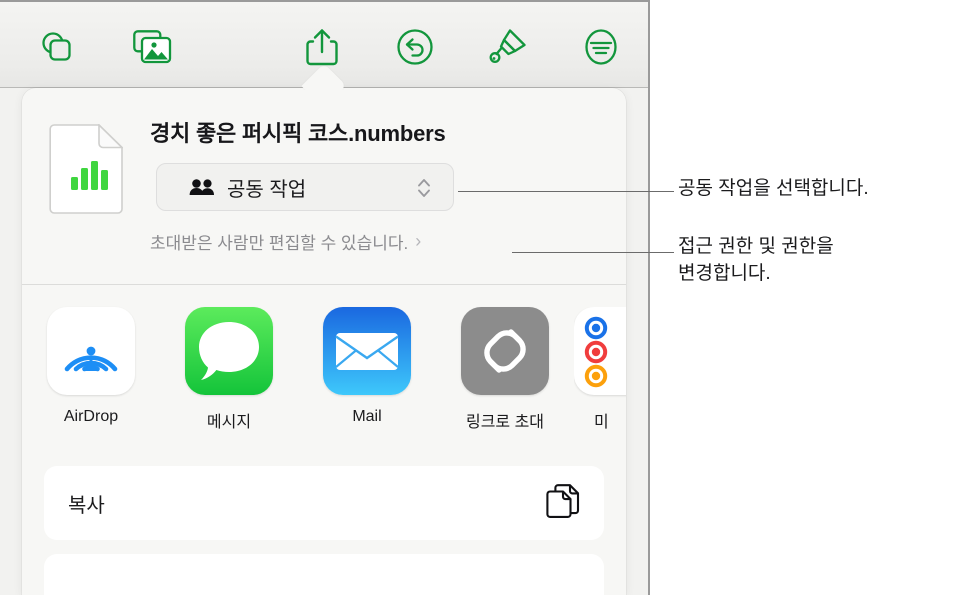 This screenshot has height=595, width=953. Describe the element at coordinates (298, 133) in the screenshot. I see `document-title: 경치 좋은 퍼시픽 코스.numbers` at that location.